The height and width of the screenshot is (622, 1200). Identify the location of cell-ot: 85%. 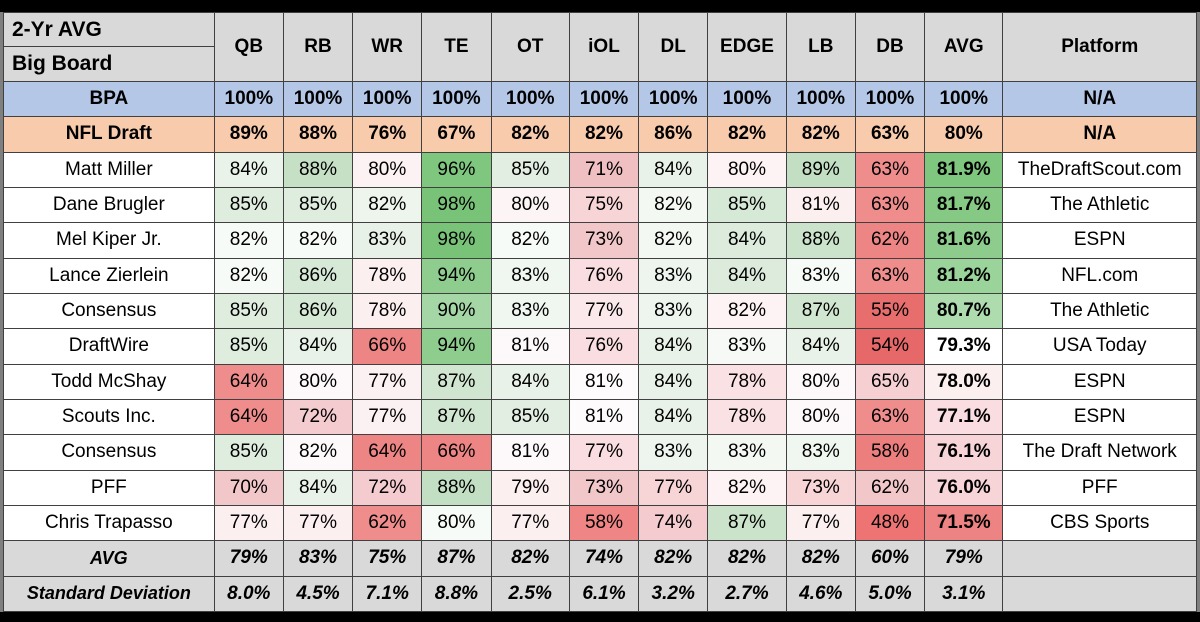
(530, 417).